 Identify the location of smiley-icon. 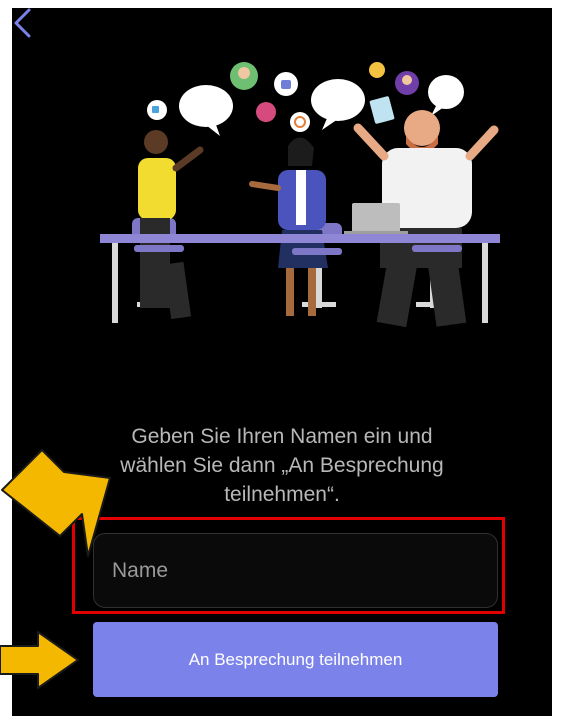
(377, 70).